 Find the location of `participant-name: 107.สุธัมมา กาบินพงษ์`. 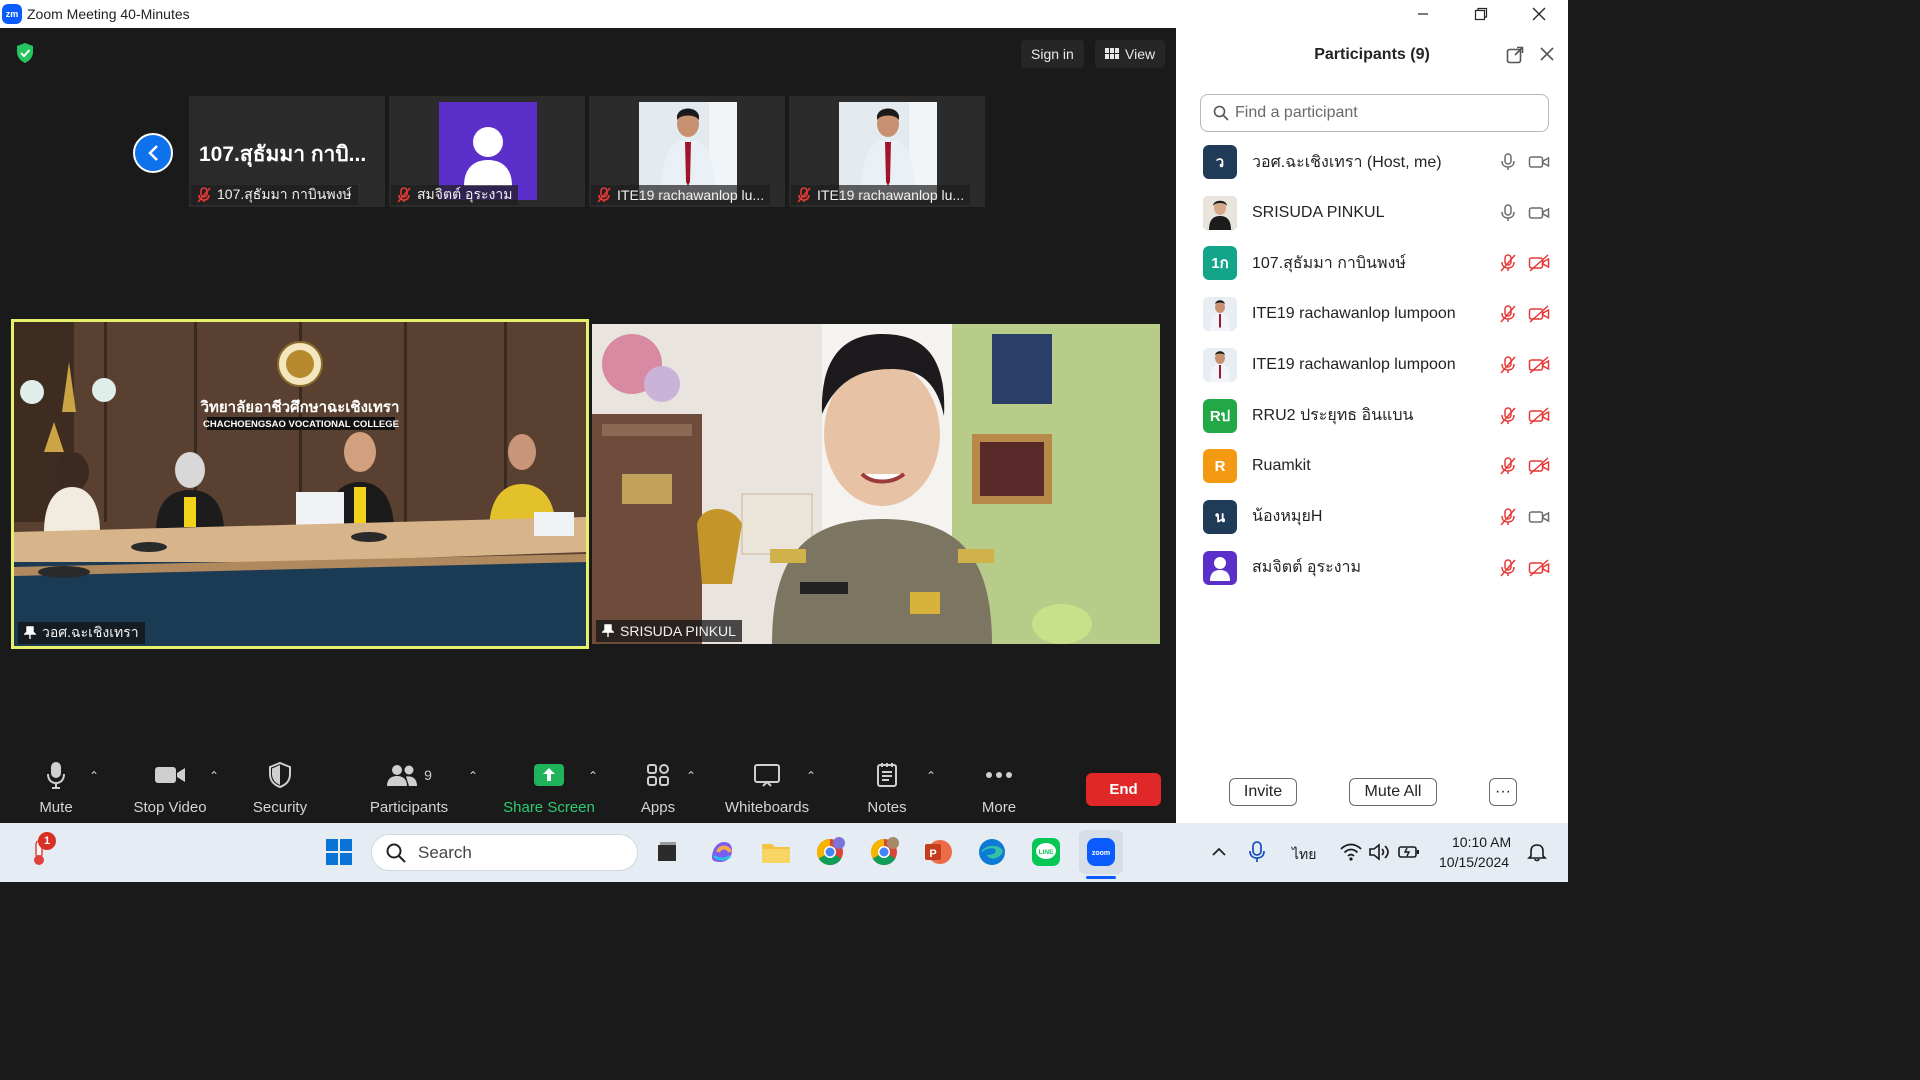

participant-name: 107.สุธัมมา กาบินพงษ์ is located at coordinates (1329, 263).